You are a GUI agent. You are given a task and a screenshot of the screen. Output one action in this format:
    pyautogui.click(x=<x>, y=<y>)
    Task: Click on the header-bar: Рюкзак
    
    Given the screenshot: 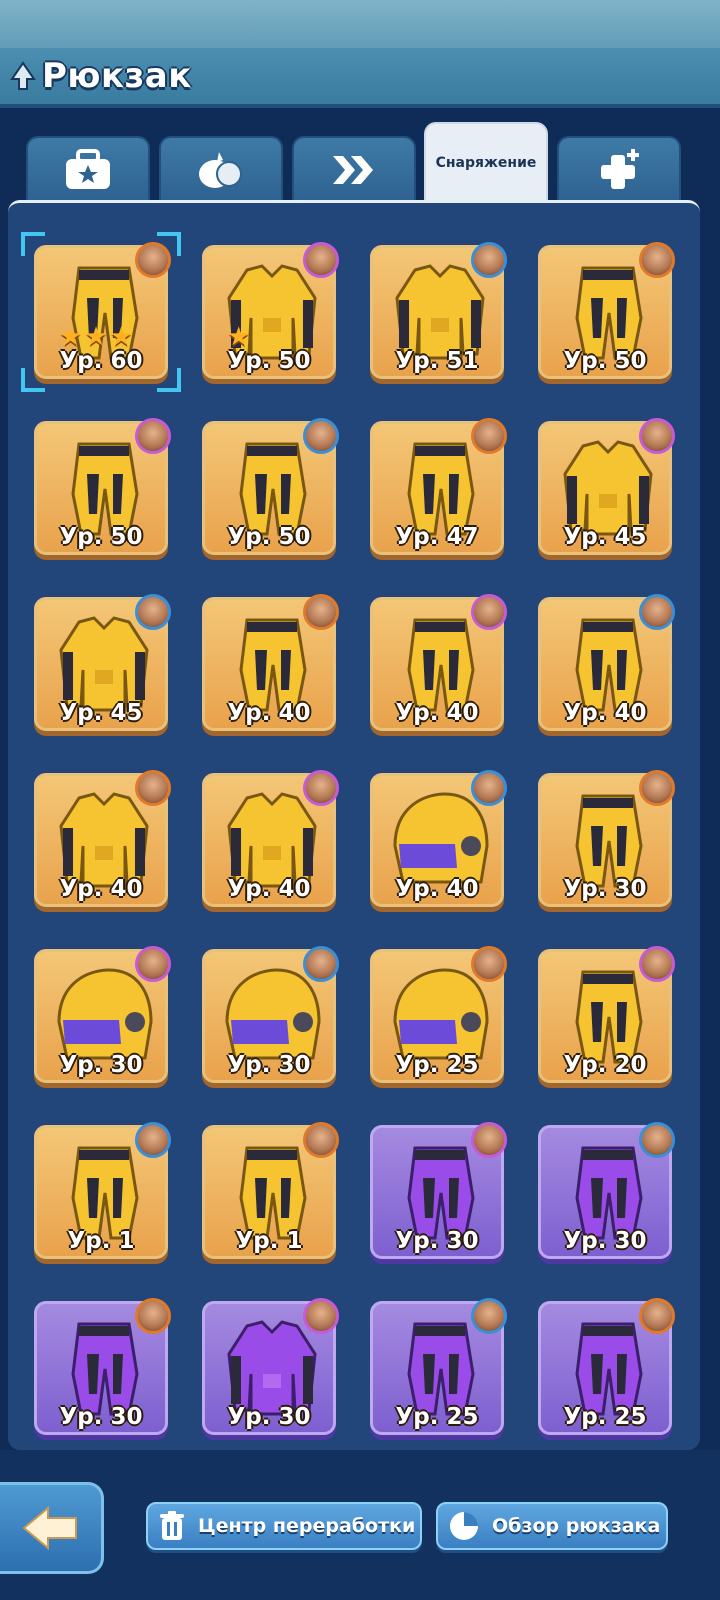 What is the action you would take?
    pyautogui.click(x=360, y=78)
    